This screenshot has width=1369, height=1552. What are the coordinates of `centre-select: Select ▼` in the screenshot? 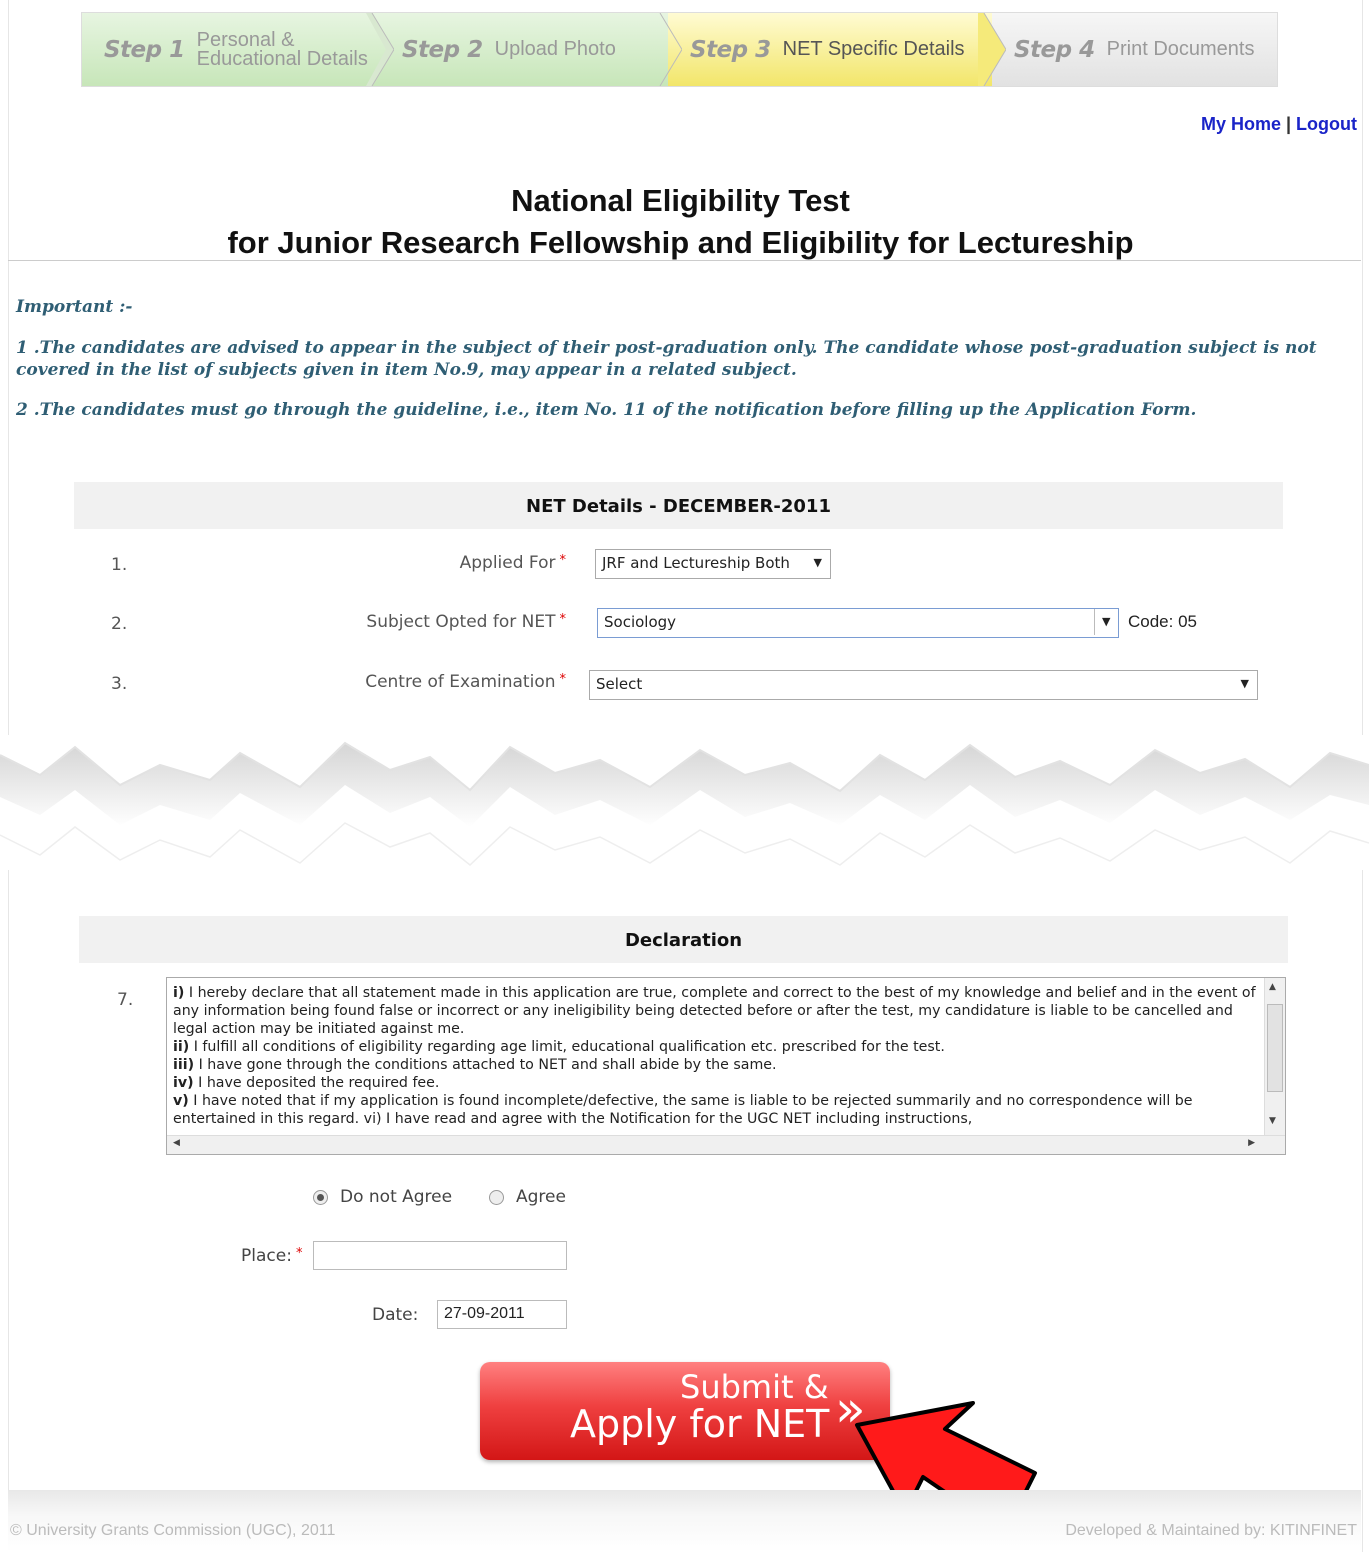 It's located at (923, 685).